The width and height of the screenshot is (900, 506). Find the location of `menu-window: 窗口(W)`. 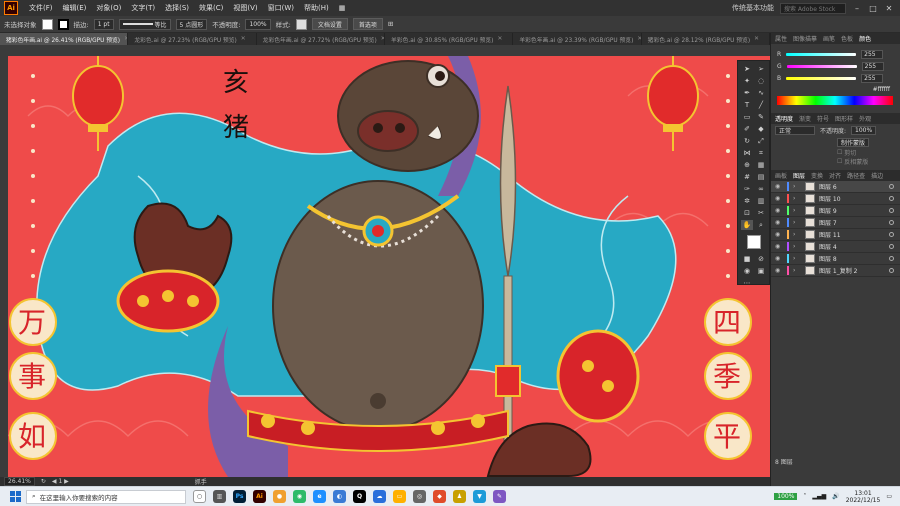

menu-window: 窗口(W) is located at coordinates (281, 8).